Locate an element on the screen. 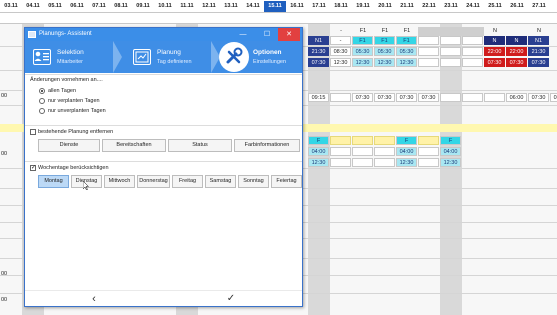 This screenshot has width=557, height=315. date-header: 06.11 is located at coordinates (77, 6).